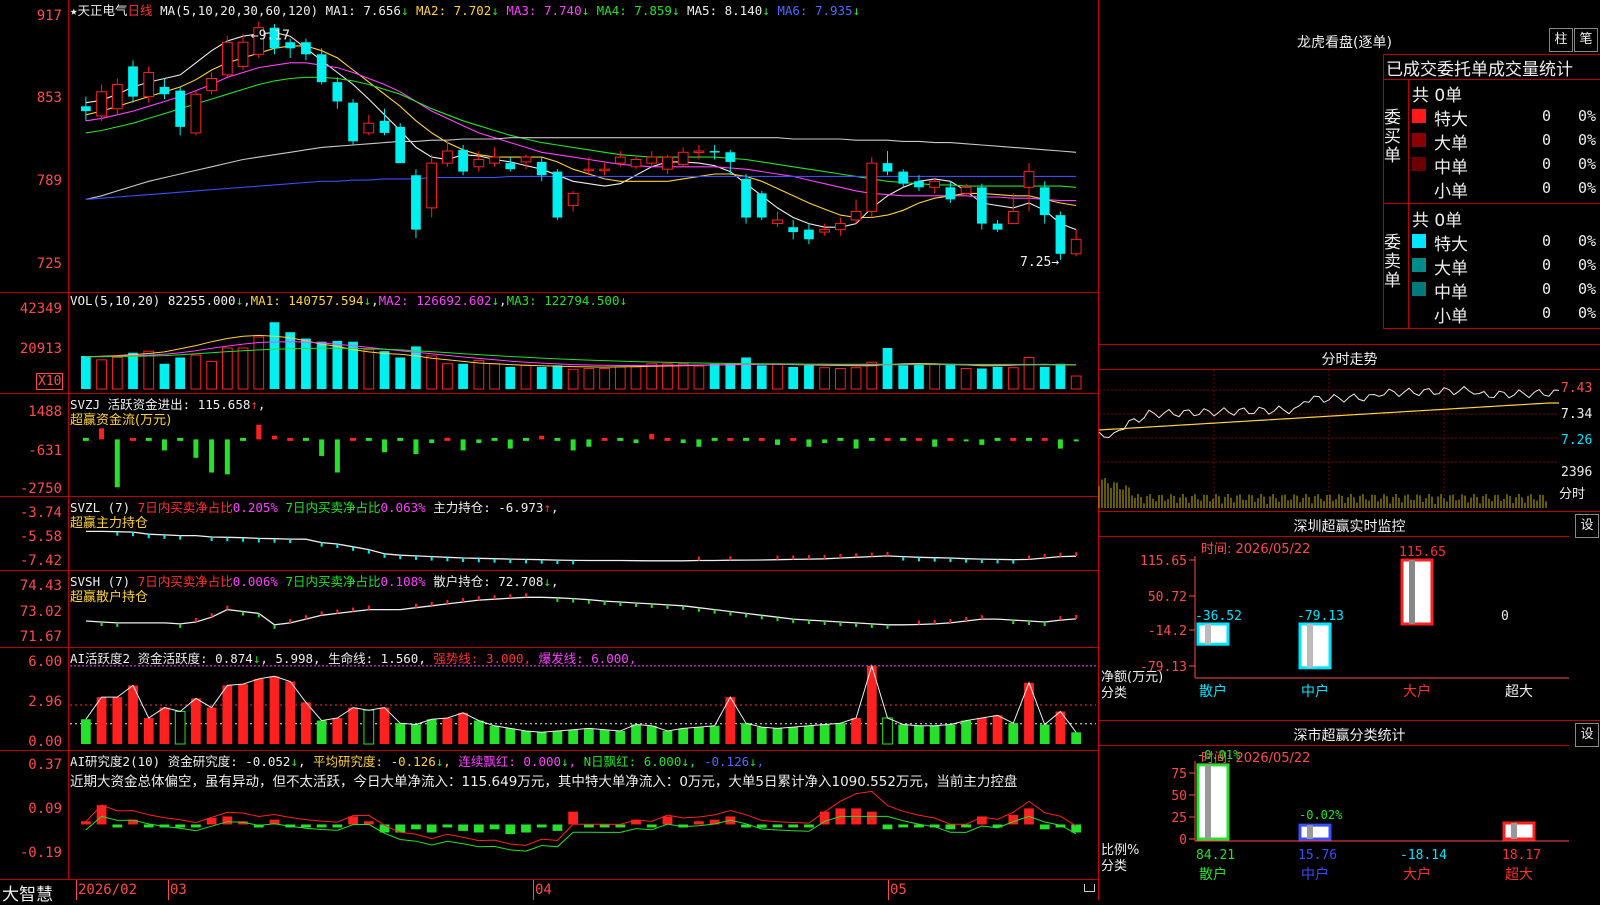  Describe the element at coordinates (45, 662) in the screenshot. I see `ai-activity-tick: 6.00` at that location.